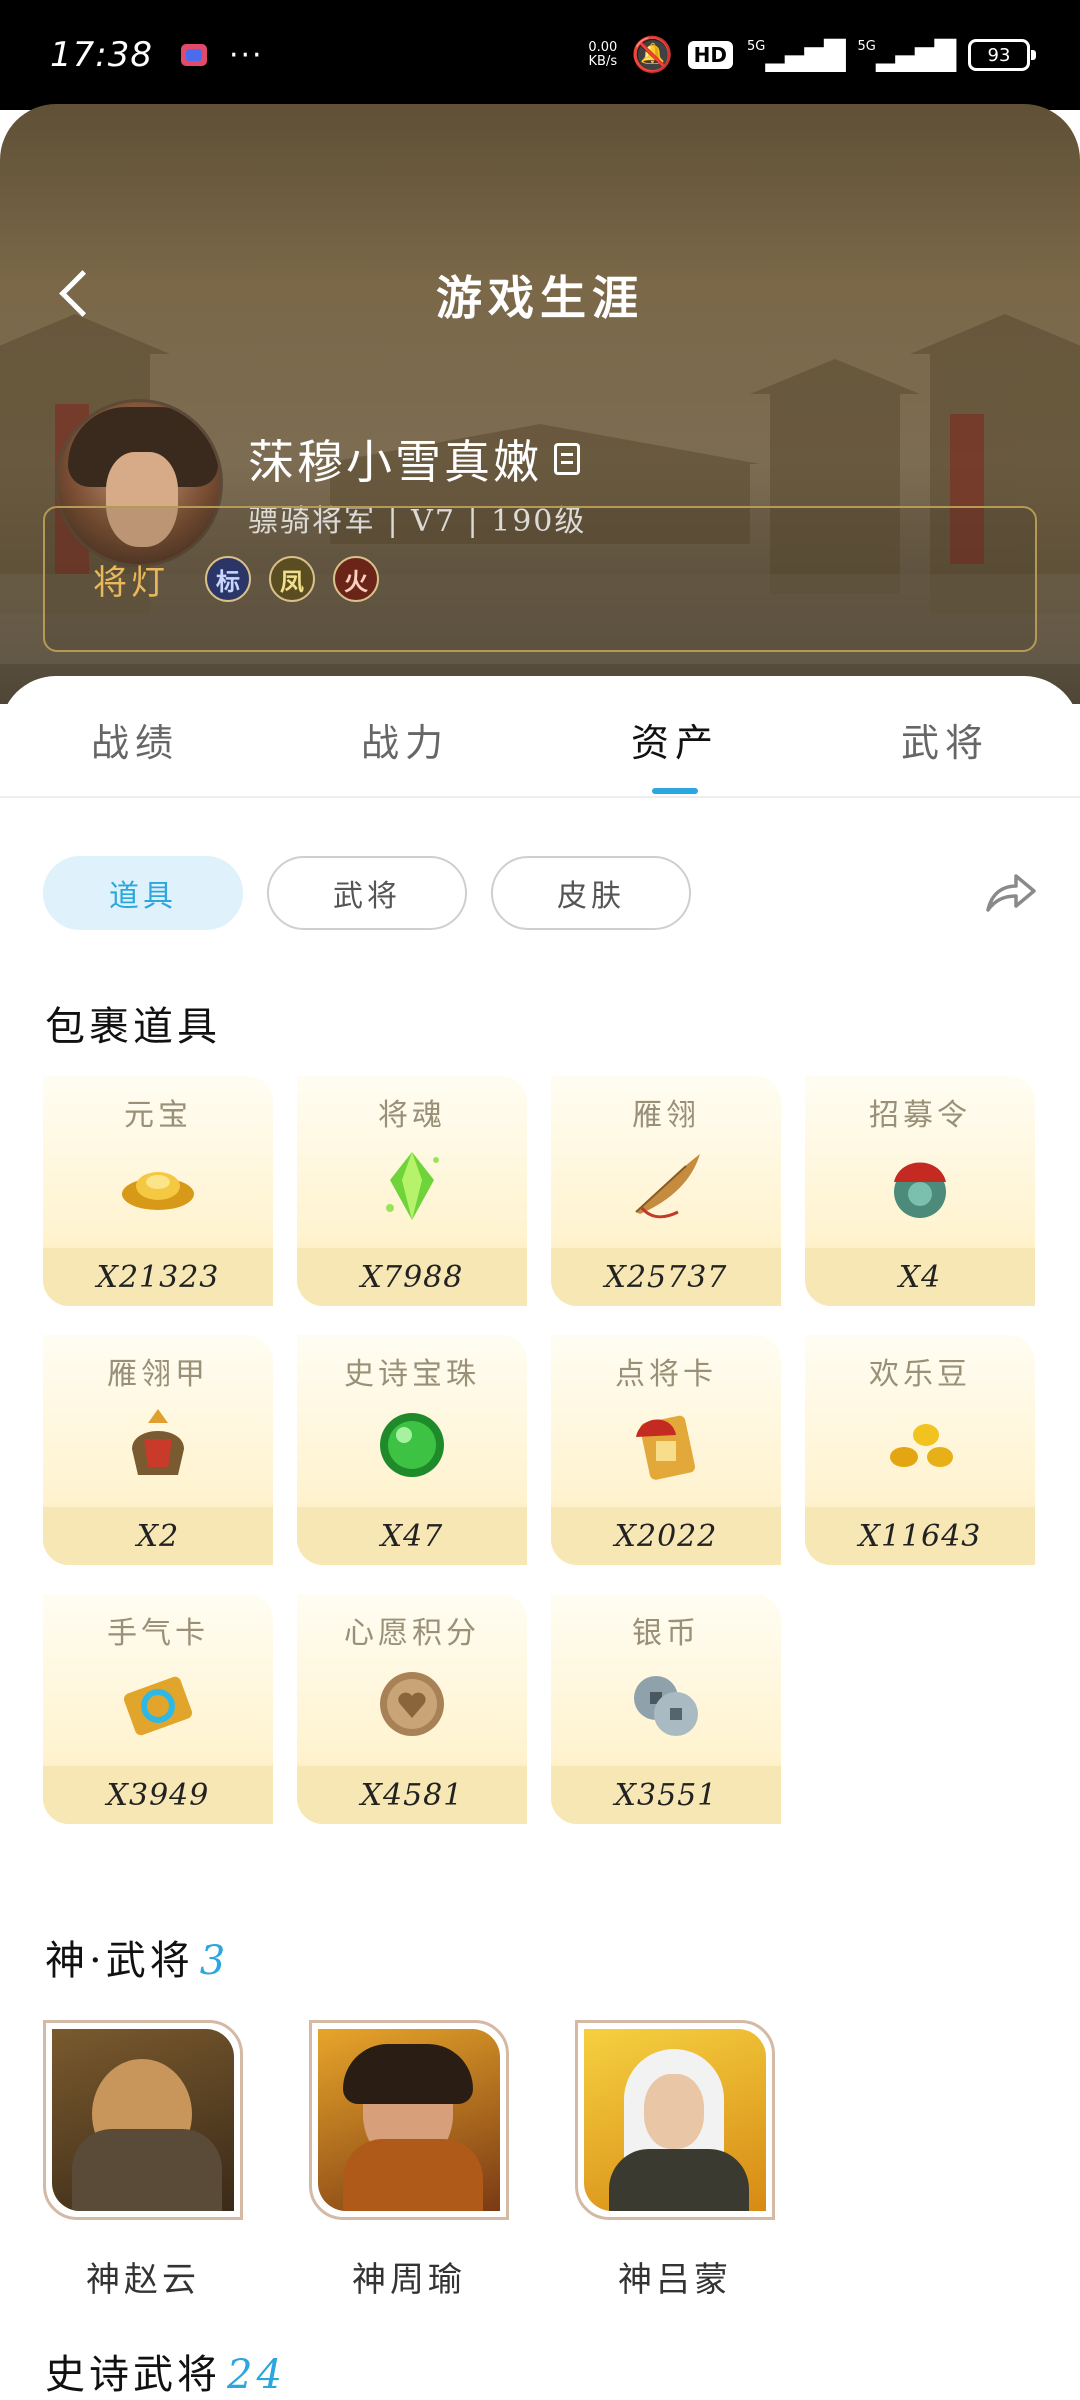 This screenshot has width=1080, height=2400. Describe the element at coordinates (193, 55) in the screenshot. I see `app-notification-icon` at that location.